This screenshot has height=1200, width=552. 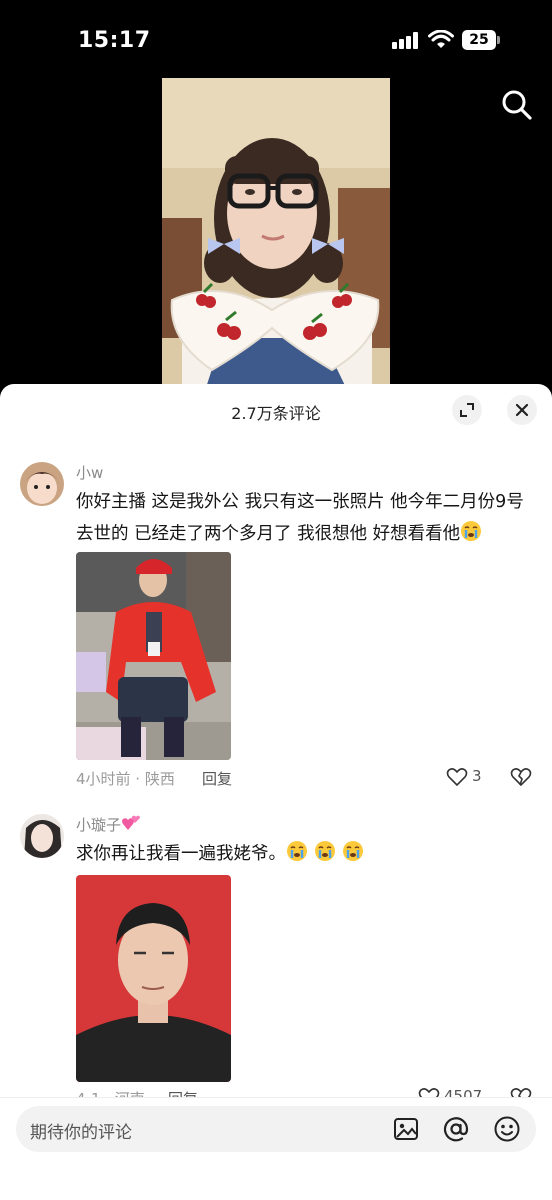 I want to click on broken-heart-icon, so click(x=521, y=777).